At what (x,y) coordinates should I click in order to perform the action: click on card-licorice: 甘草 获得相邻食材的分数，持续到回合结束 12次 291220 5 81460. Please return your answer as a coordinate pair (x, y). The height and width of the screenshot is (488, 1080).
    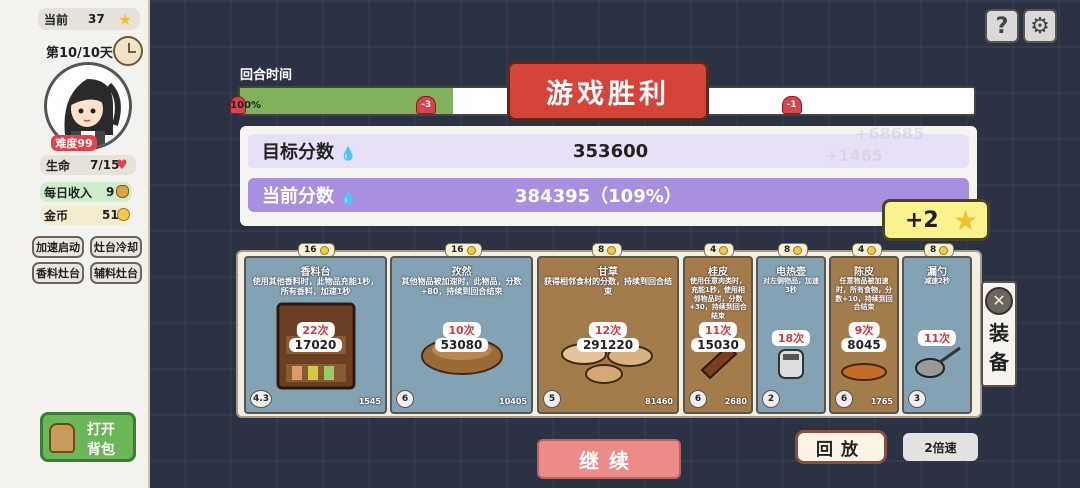
    Looking at the image, I should click on (608, 335).